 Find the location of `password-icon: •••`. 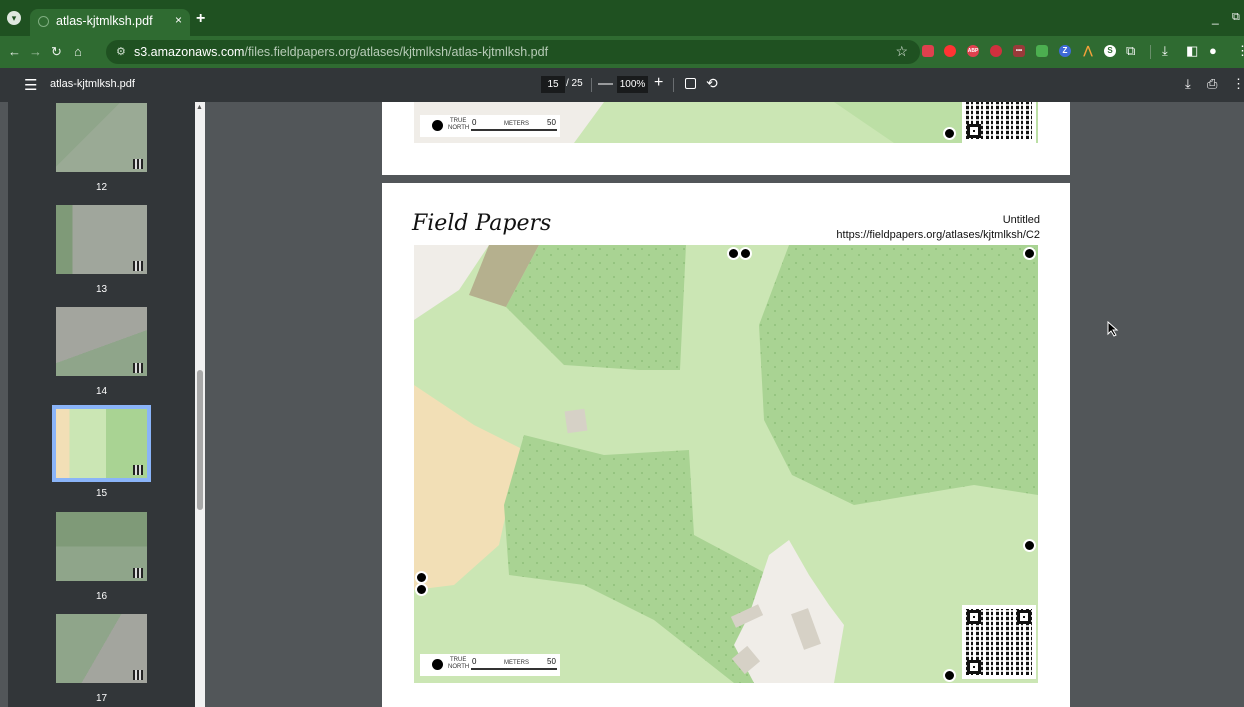

password-icon: ••• is located at coordinates (1019, 51).